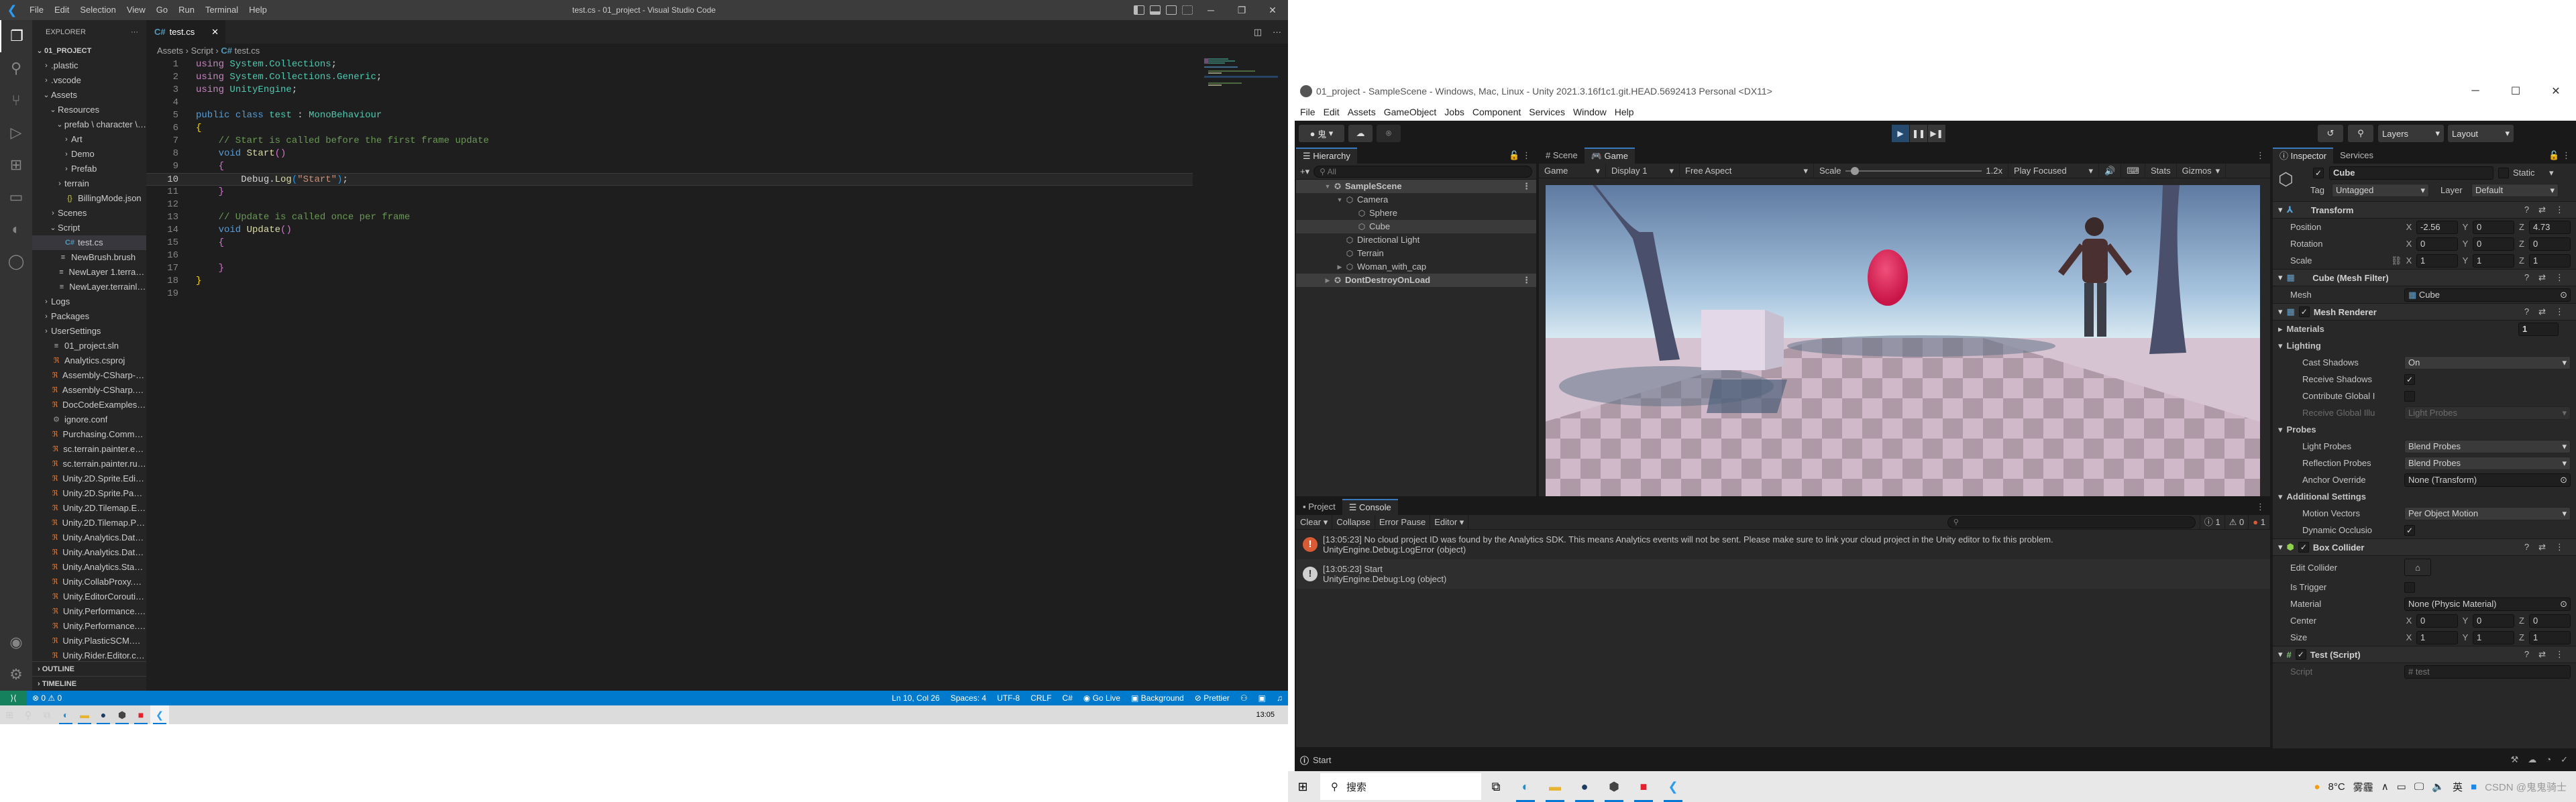  I want to click on cloud-icon: ☁, so click(1360, 133).